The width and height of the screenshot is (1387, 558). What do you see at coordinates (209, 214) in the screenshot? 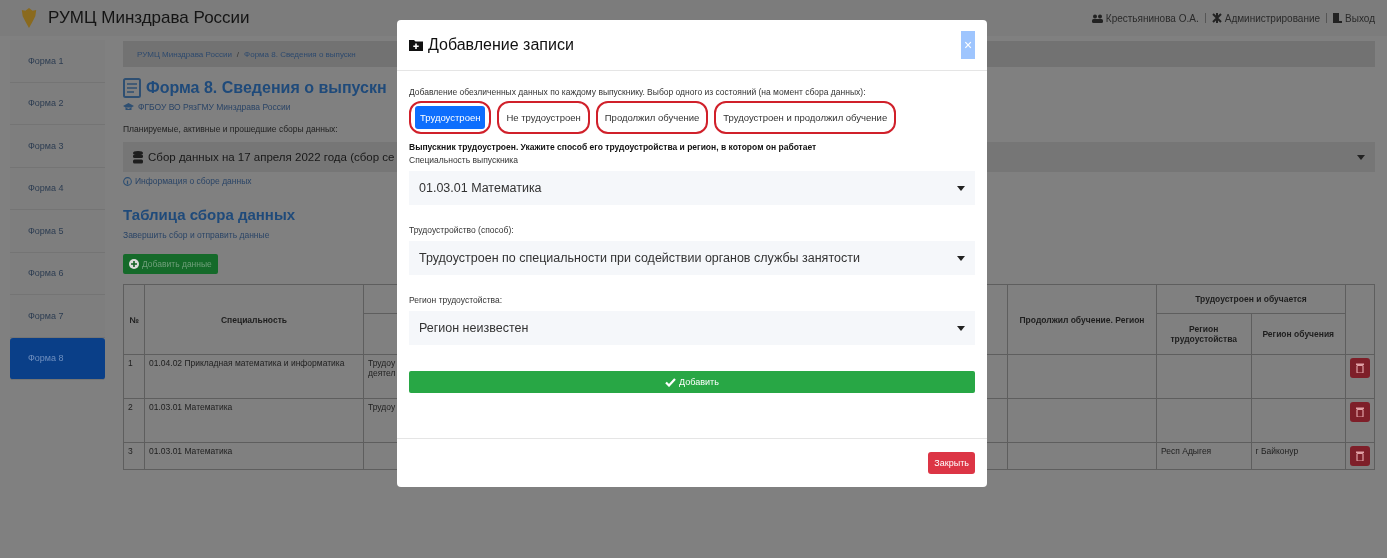
I see `section-title: Таблица сбора данных` at bounding box center [209, 214].